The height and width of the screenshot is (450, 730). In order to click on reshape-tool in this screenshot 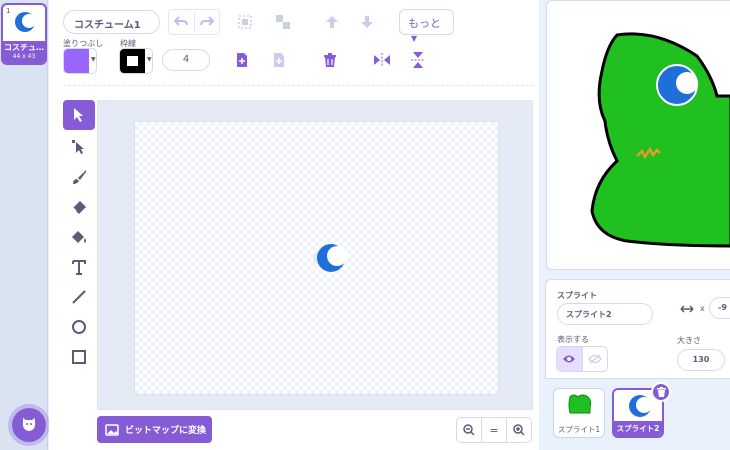, I will do `click(79, 147)`.